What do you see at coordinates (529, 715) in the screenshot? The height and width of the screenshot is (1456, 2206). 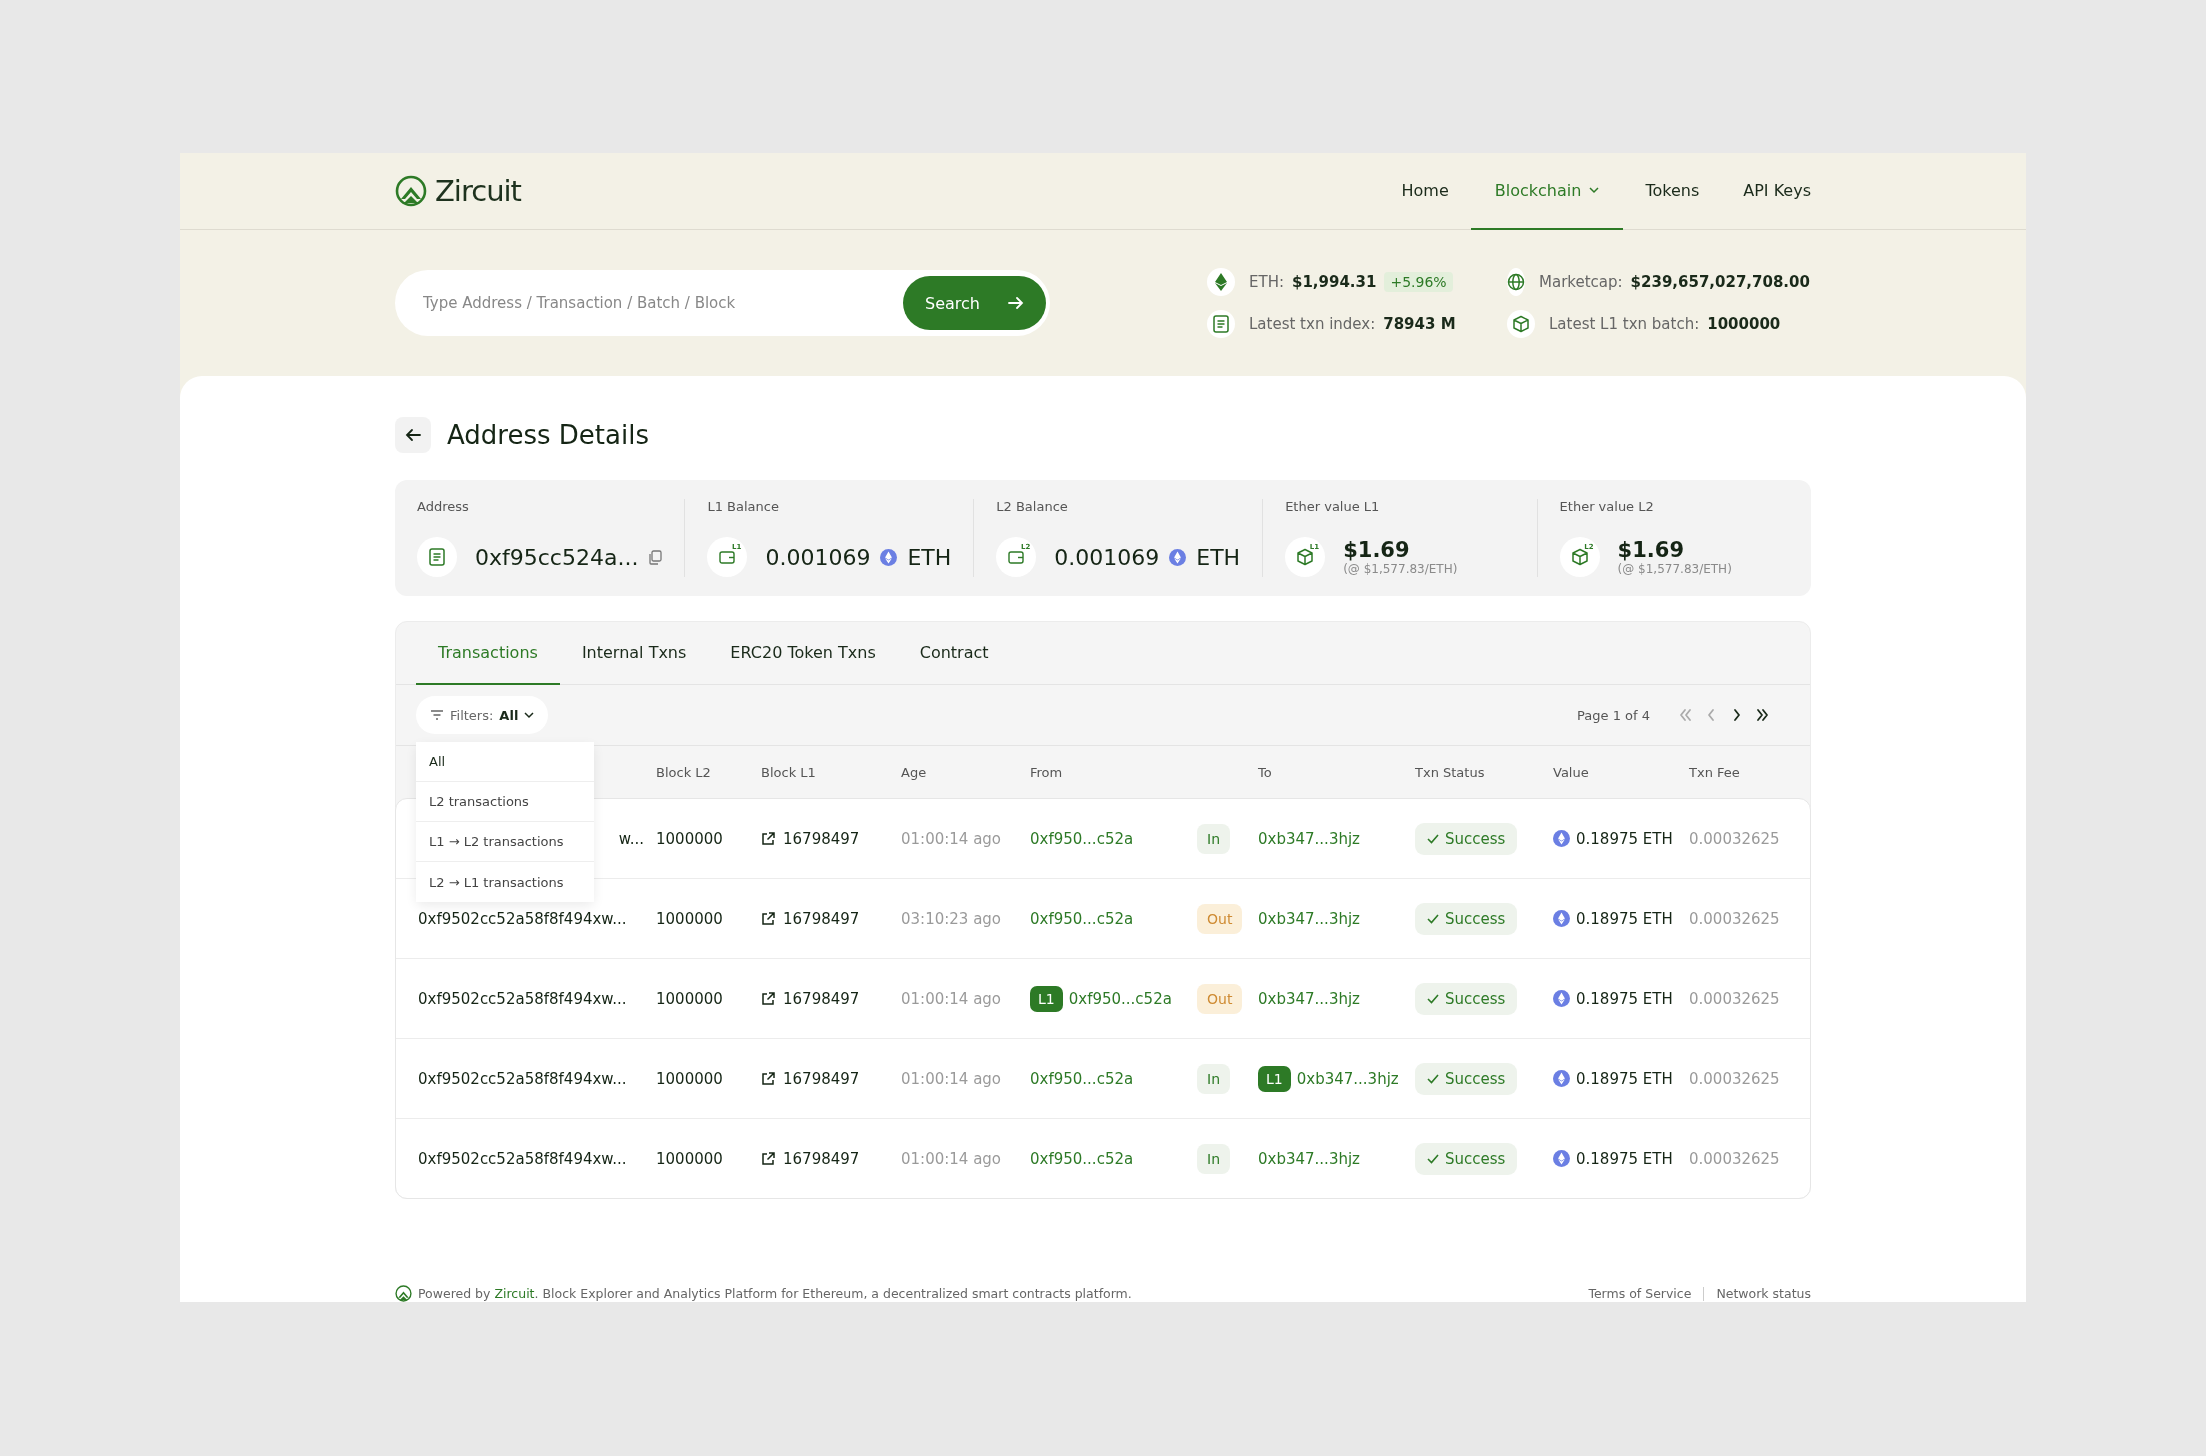 I see `caret-icon` at bounding box center [529, 715].